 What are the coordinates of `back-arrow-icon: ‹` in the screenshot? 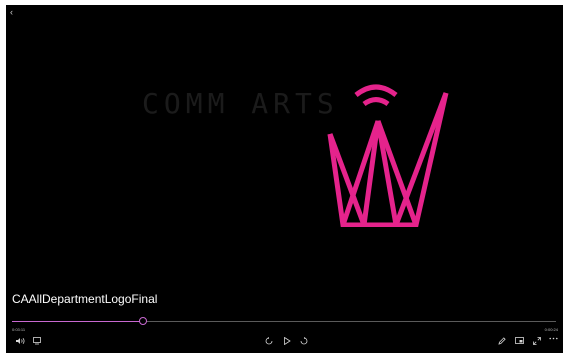 It's located at (15, 12).